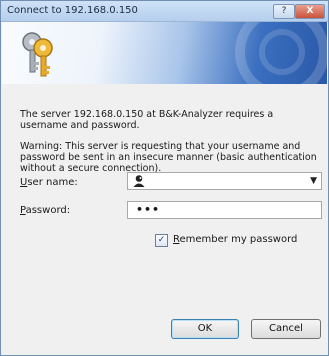  I want to click on banner-decoration, so click(281, 53).